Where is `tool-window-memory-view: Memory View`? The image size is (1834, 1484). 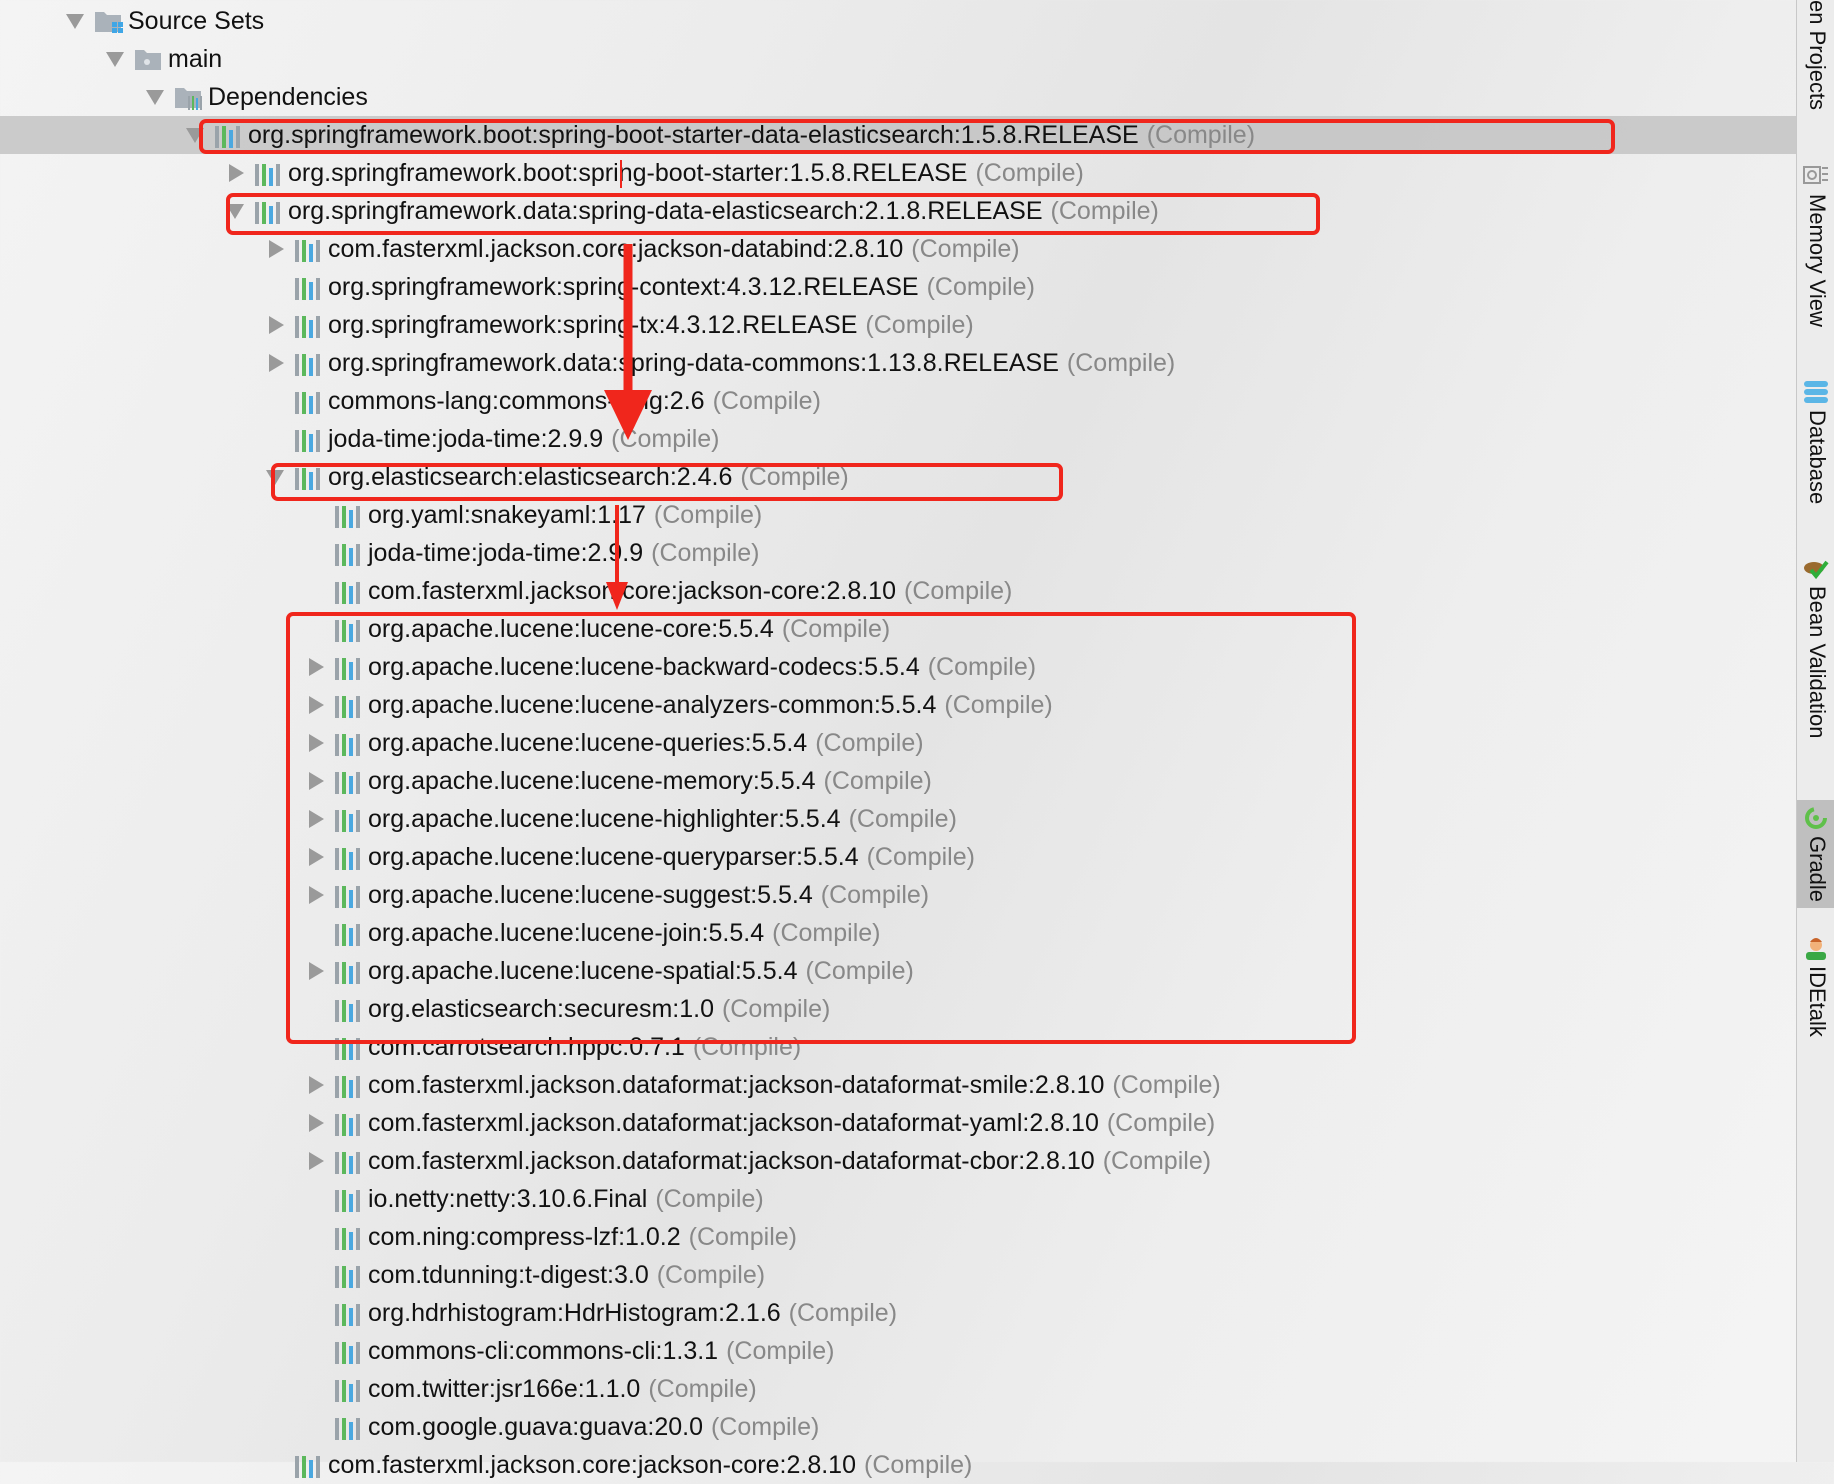
tool-window-memory-view: Memory View is located at coordinates (1815, 245).